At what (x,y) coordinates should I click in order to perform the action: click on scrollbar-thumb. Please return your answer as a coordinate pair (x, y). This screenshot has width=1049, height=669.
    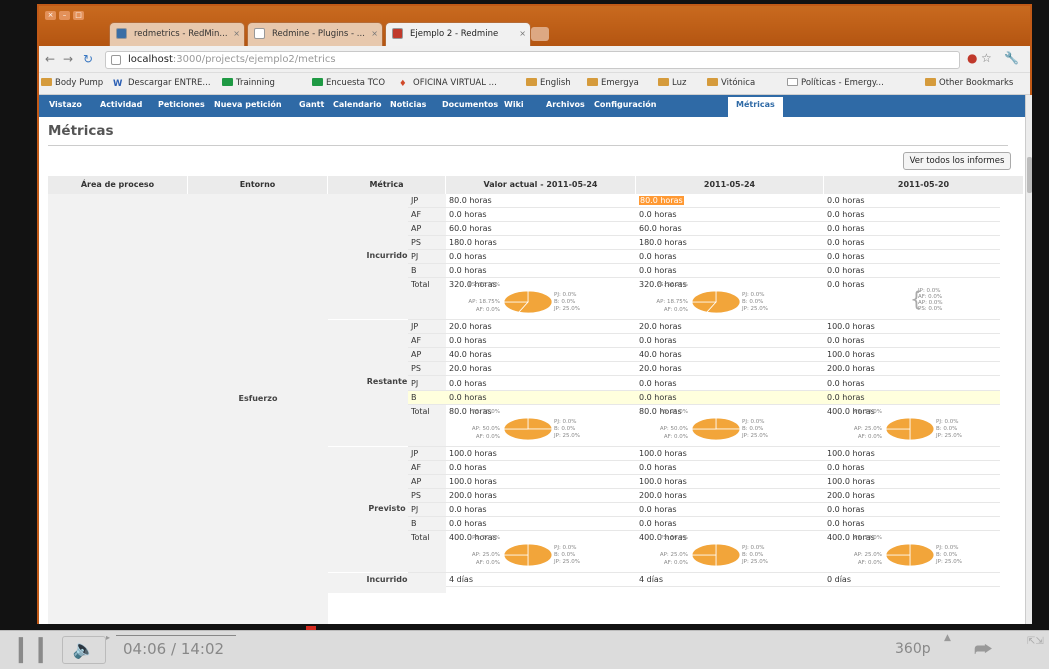
    Looking at the image, I should click on (1029, 175).